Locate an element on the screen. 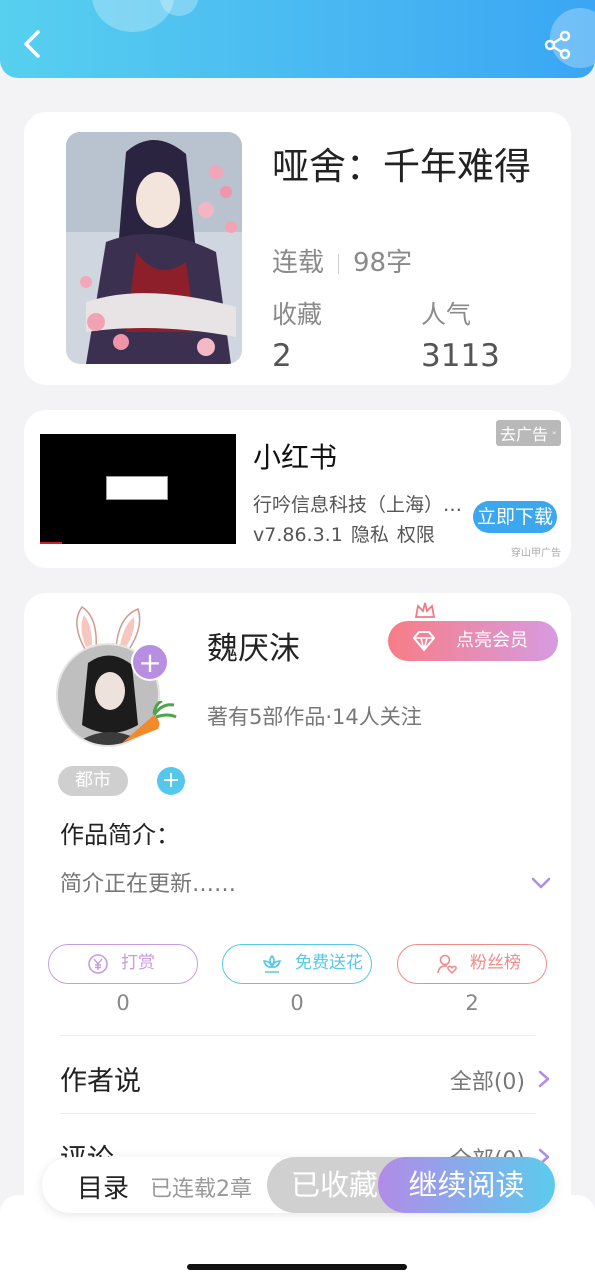 Image resolution: width=595 pixels, height=1280 pixels. word-count: 98字 is located at coordinates (383, 263).